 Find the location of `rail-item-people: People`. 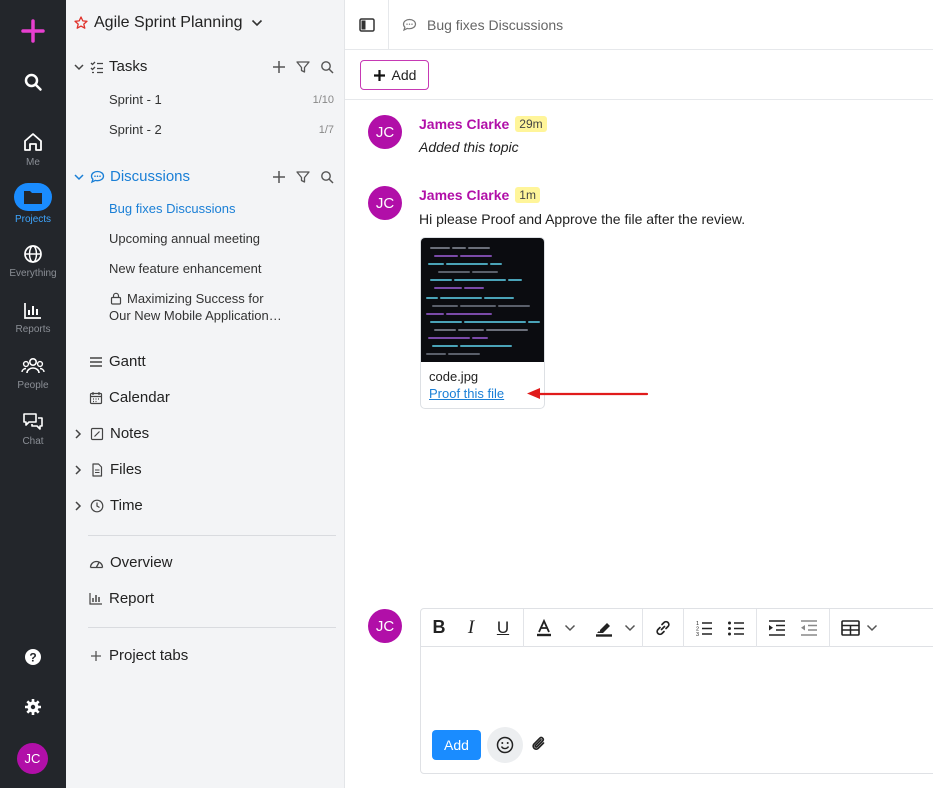

rail-item-people: People is located at coordinates (33, 373).